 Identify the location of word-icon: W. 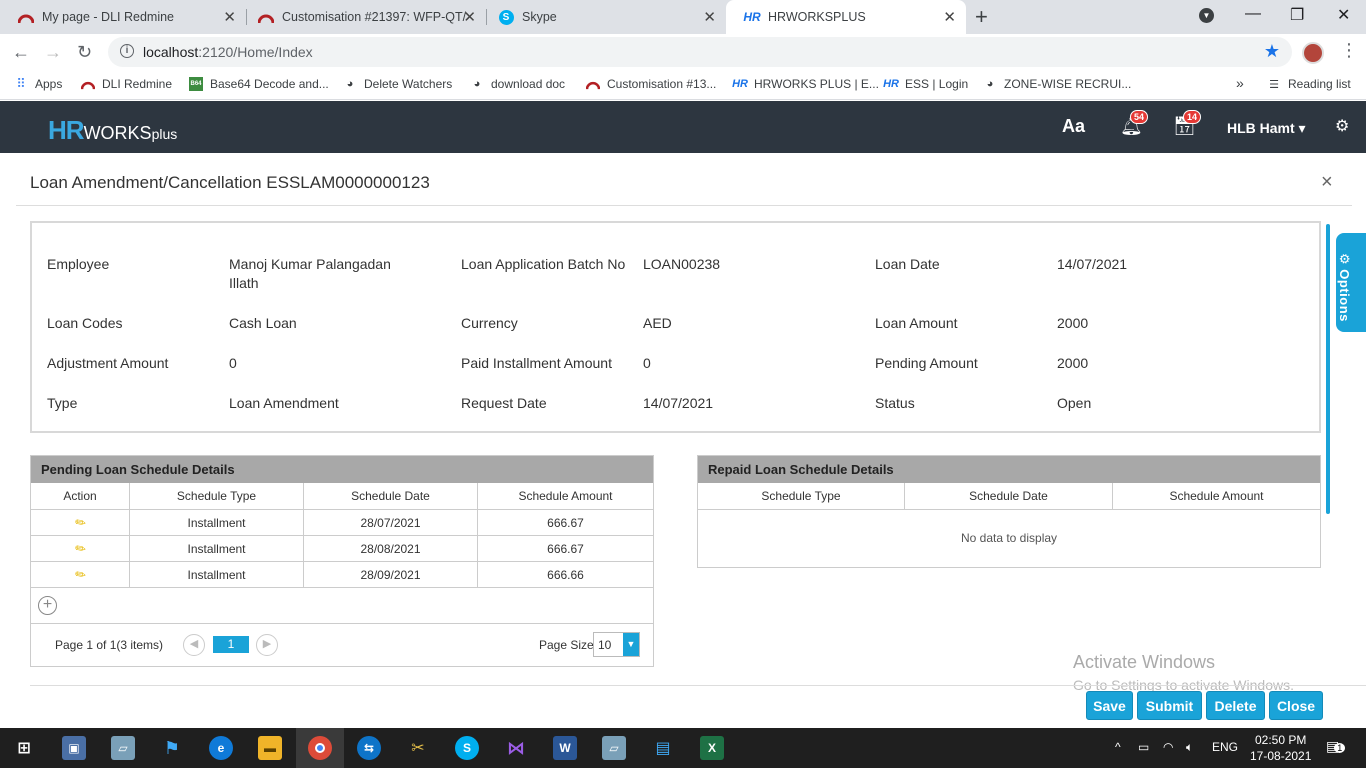
(565, 748).